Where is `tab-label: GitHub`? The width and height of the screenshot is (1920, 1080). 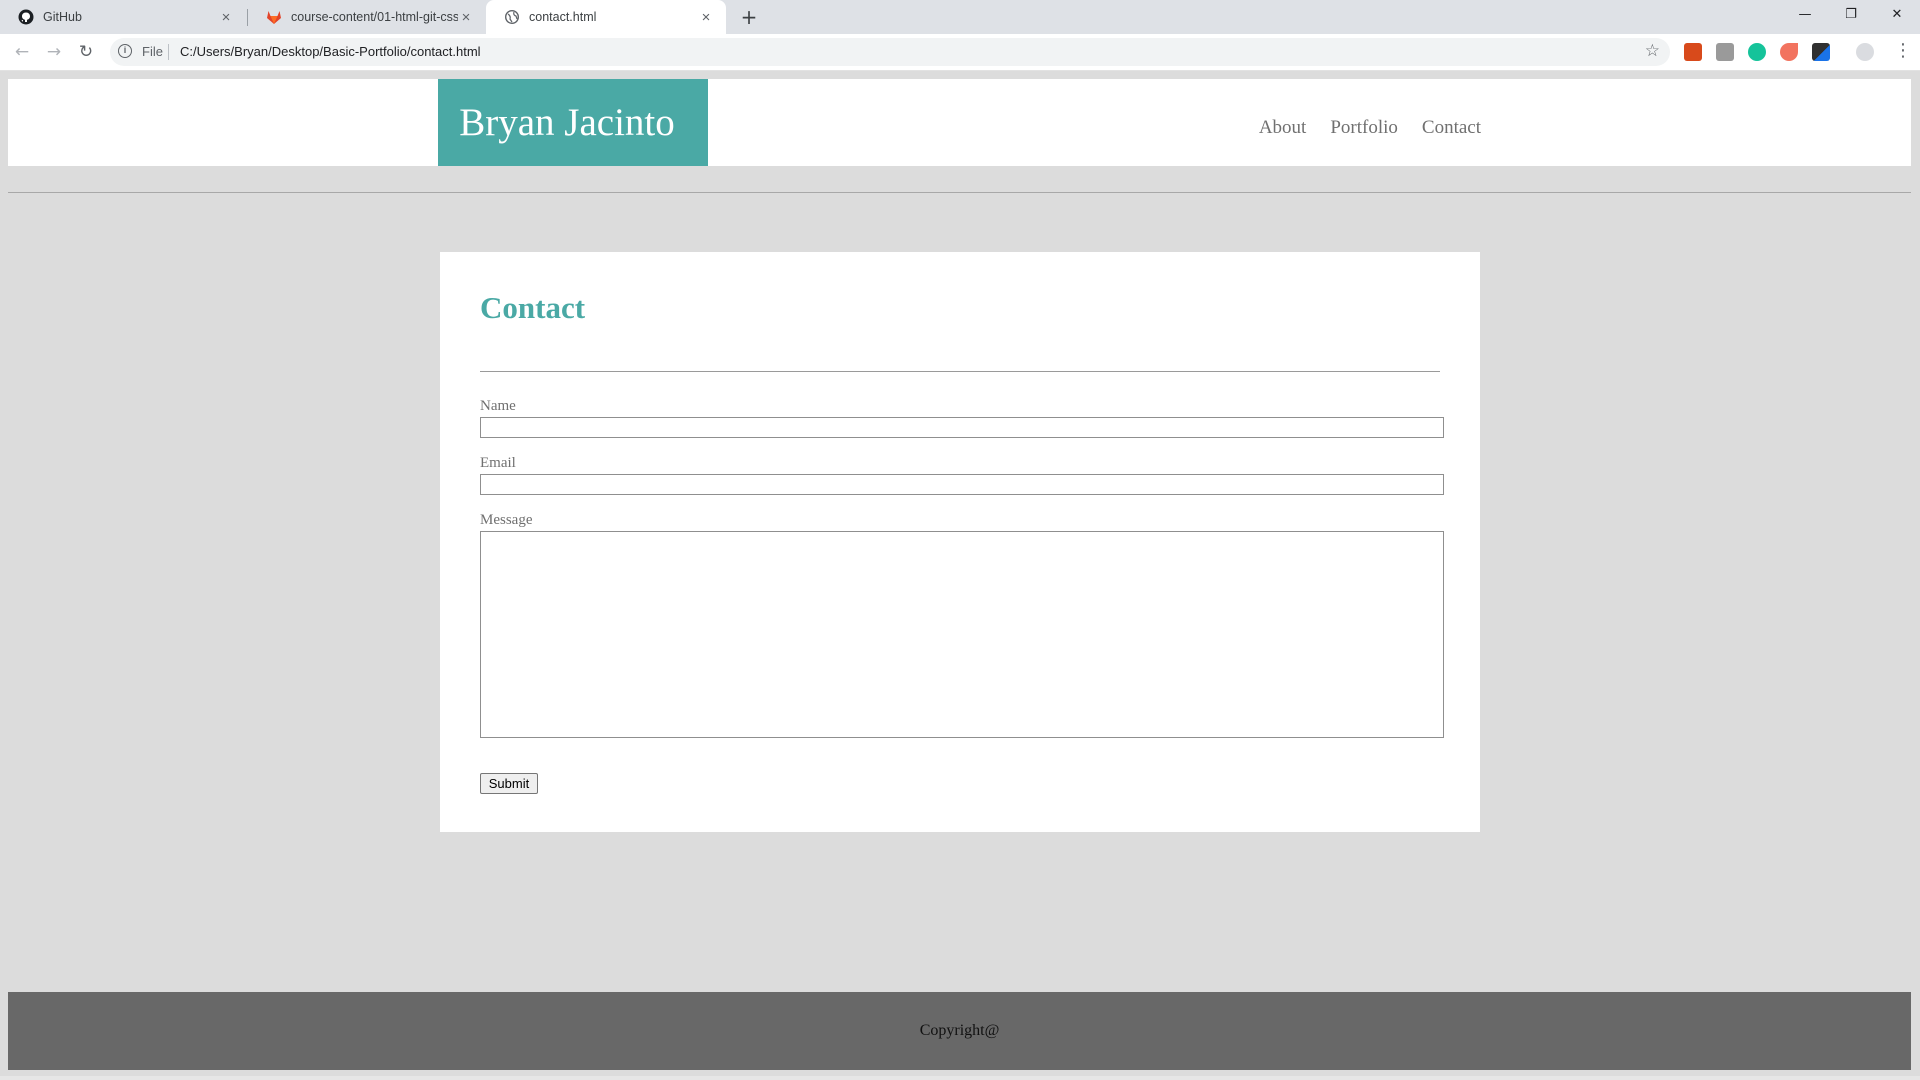 tab-label: GitHub is located at coordinates (62, 17).